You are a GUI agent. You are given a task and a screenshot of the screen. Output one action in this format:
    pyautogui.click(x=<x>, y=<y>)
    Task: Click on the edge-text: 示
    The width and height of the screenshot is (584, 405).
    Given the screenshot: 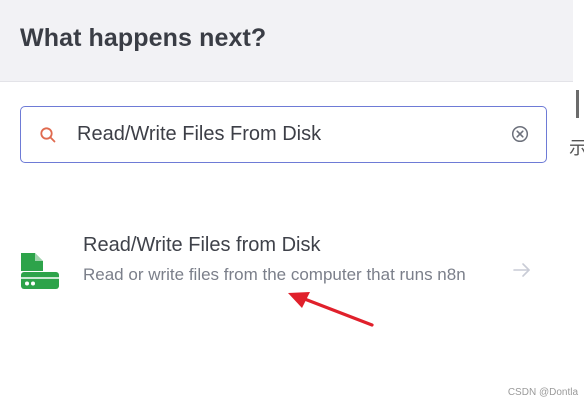 What is the action you would take?
    pyautogui.click(x=576, y=148)
    